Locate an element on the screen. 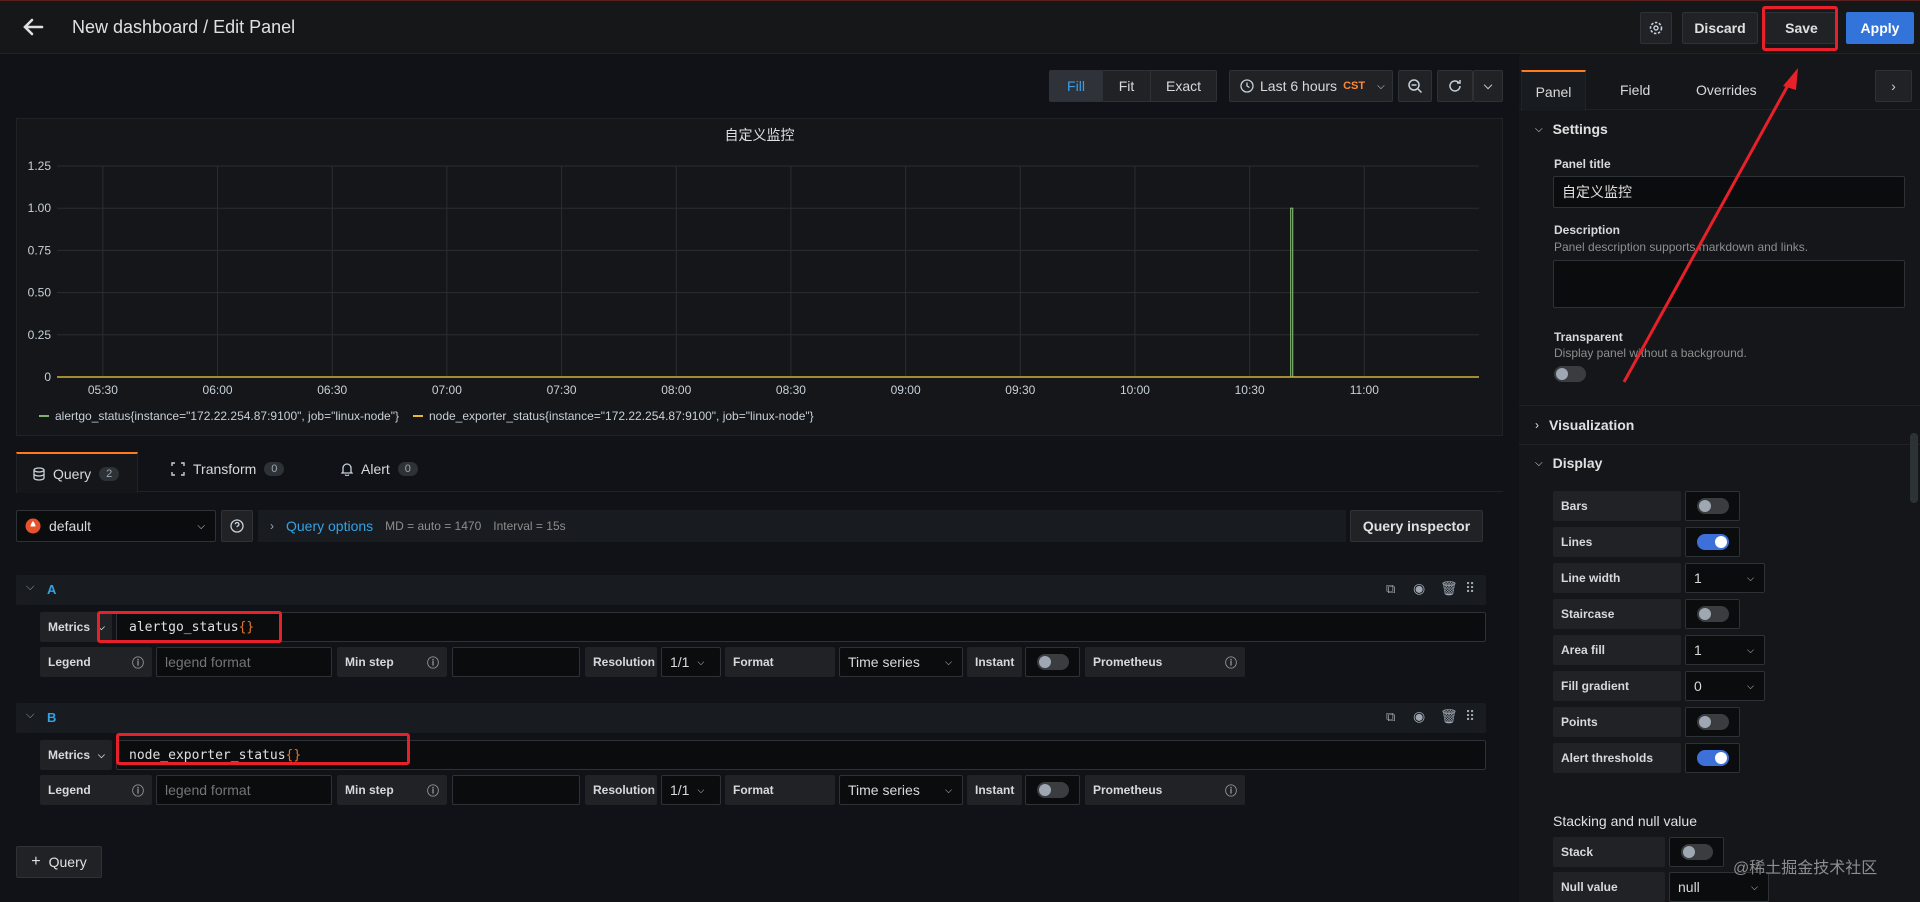 Image resolution: width=1920 pixels, height=902 pixels. resolution-label: Resolution is located at coordinates (621, 790).